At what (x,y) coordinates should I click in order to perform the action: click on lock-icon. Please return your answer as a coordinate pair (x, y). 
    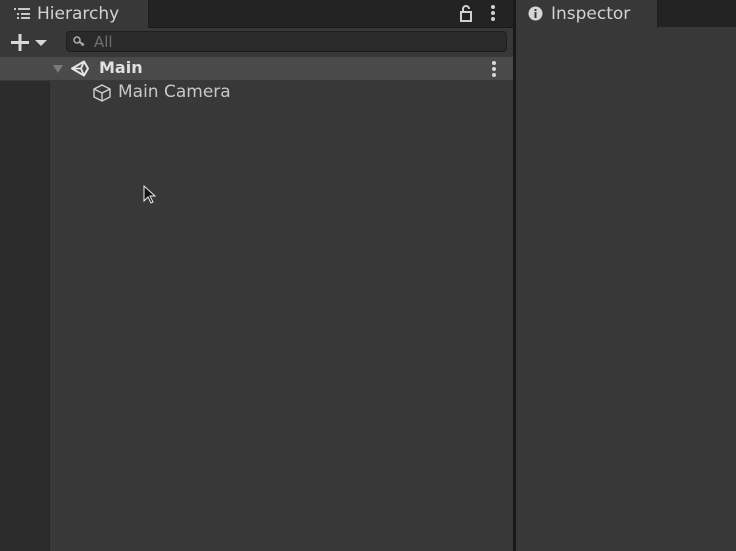
    Looking at the image, I should click on (466, 13).